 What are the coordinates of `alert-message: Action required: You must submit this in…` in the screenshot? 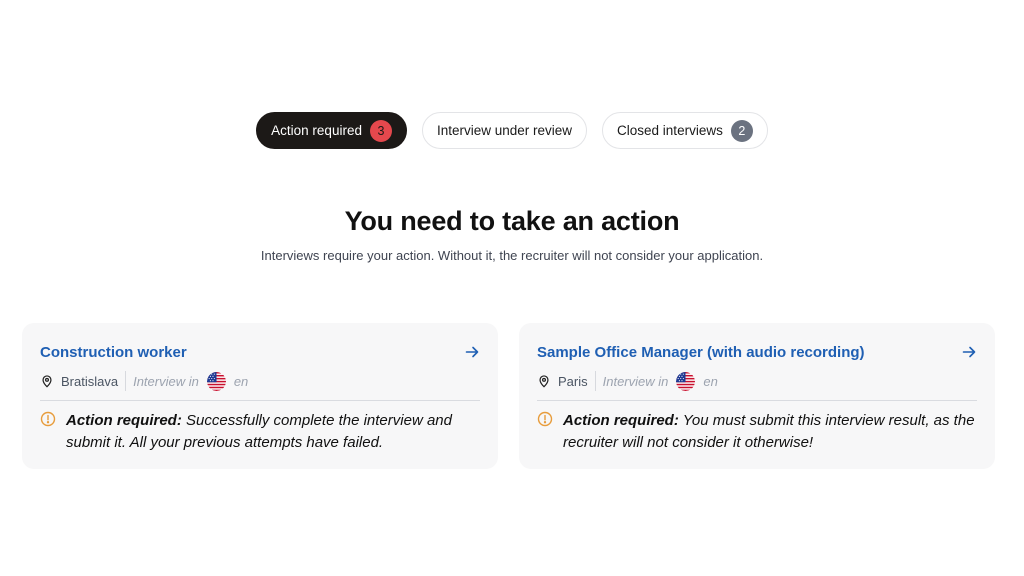 It's located at (770, 431).